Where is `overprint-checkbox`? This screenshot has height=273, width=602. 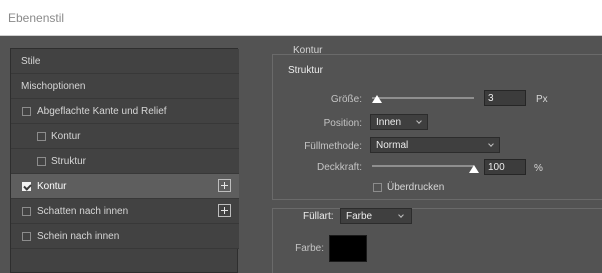 overprint-checkbox is located at coordinates (377, 187).